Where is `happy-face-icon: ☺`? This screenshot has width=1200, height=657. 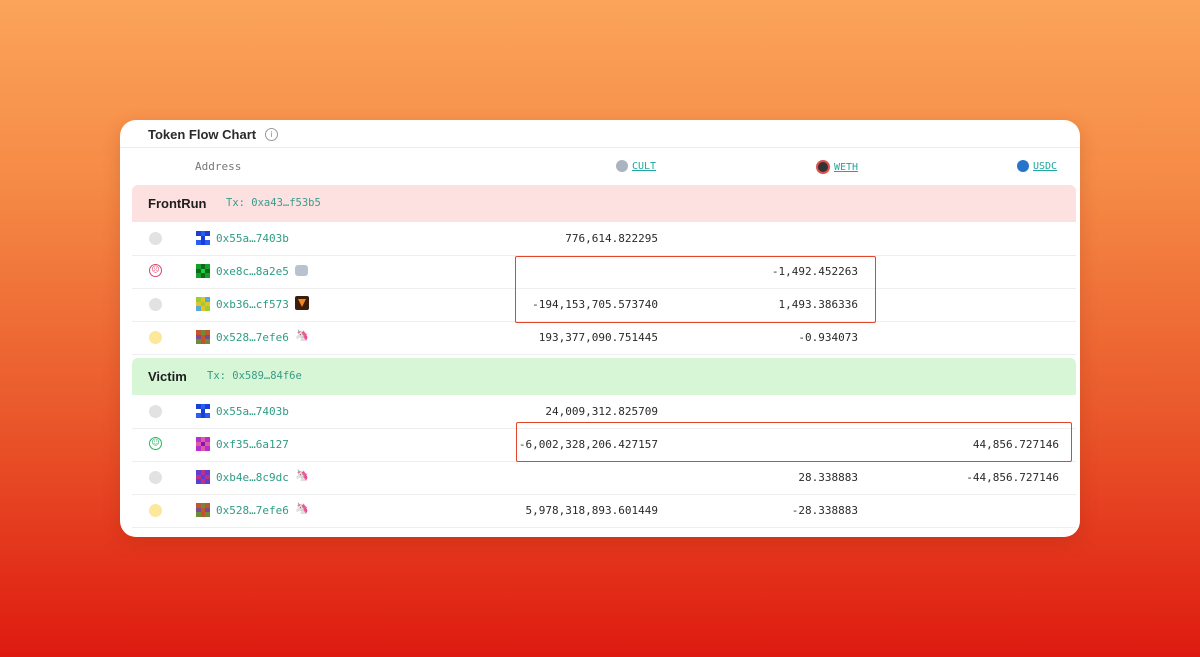 happy-face-icon: ☺ is located at coordinates (155, 443).